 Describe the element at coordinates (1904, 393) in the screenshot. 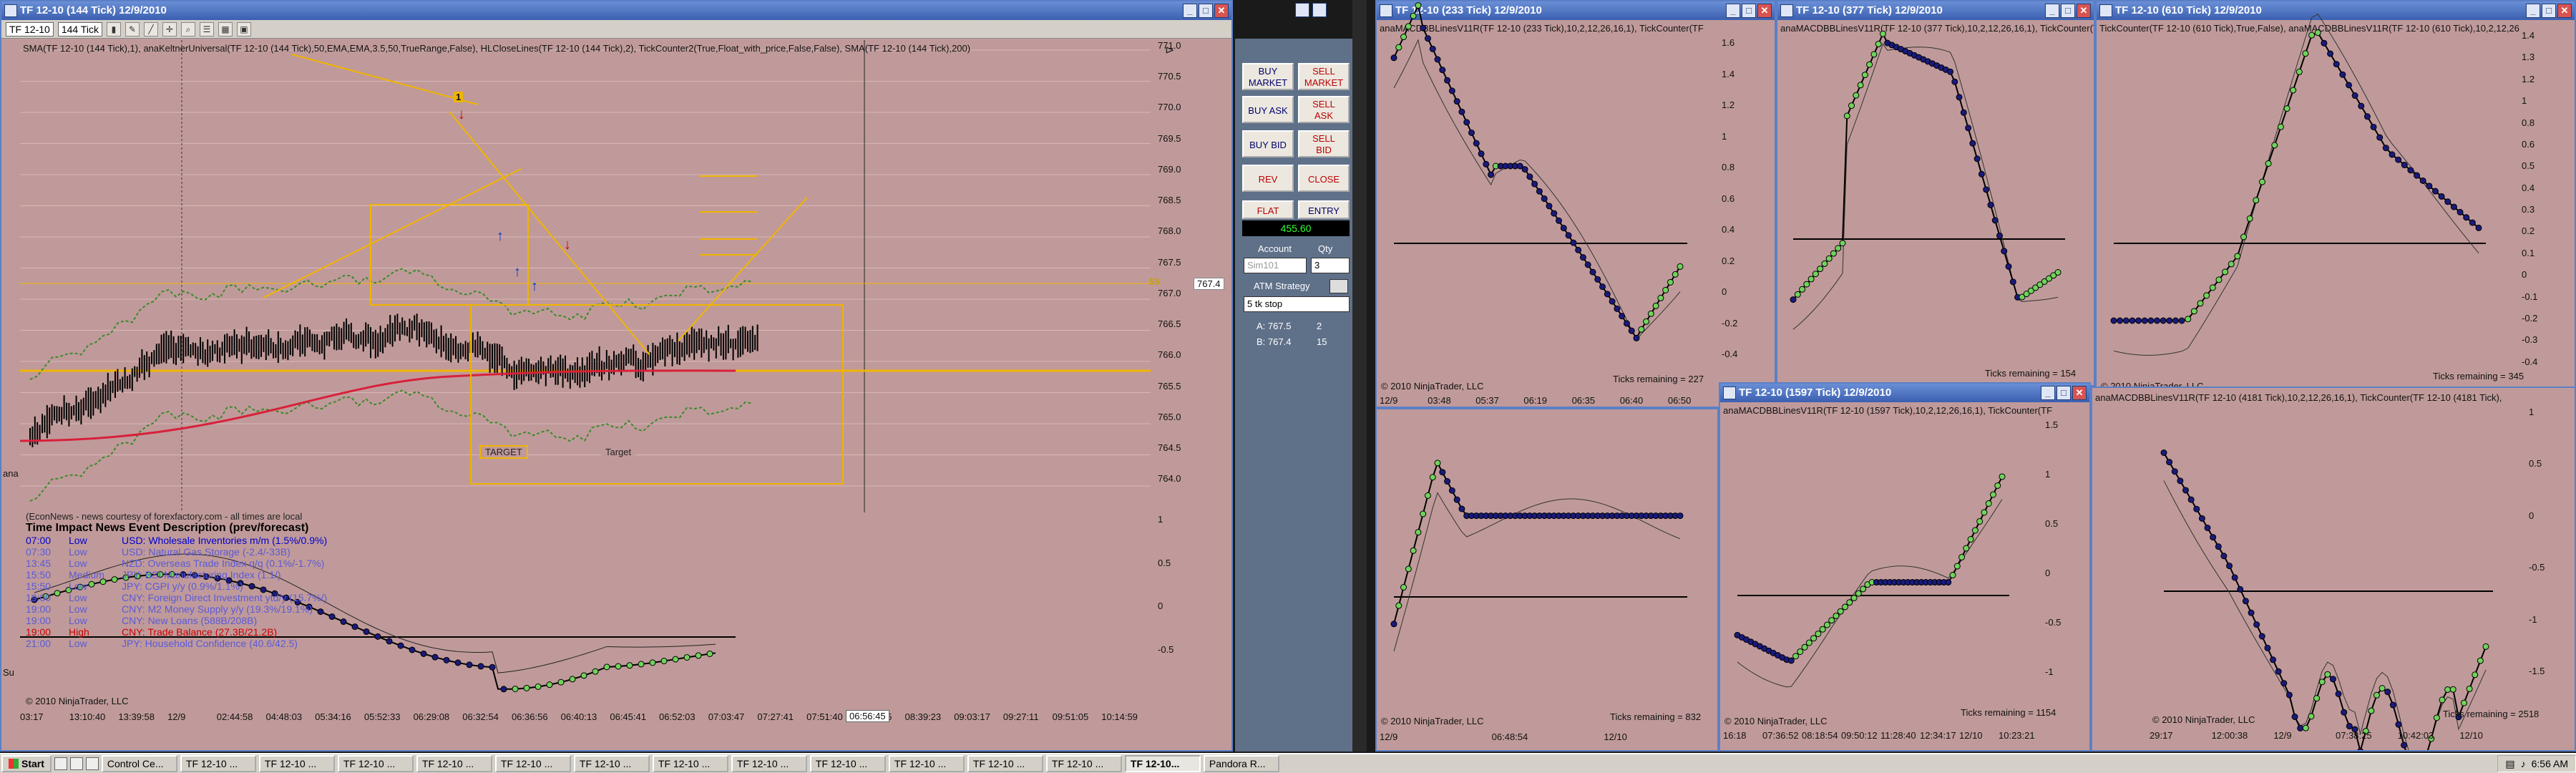

I see `title-bar-1597: TF 12-10 (1597 Tick) 12/9/2010 _ □ ✕` at that location.